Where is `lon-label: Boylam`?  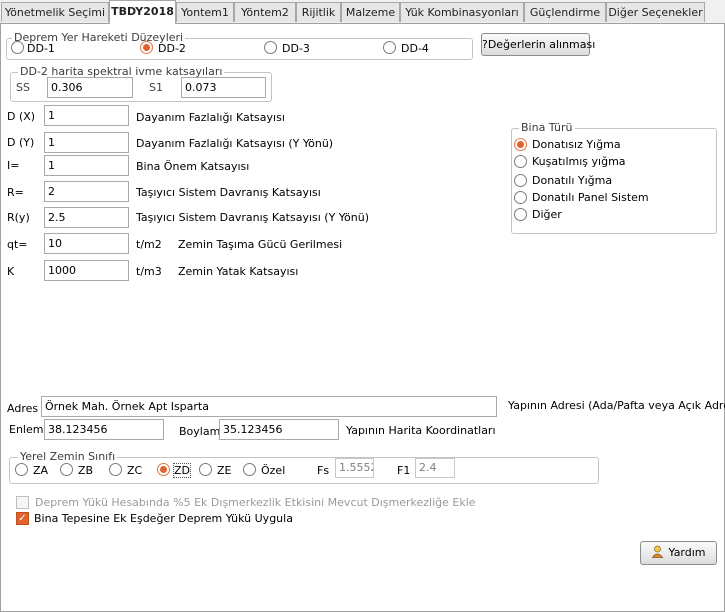
lon-label: Boylam is located at coordinates (200, 431).